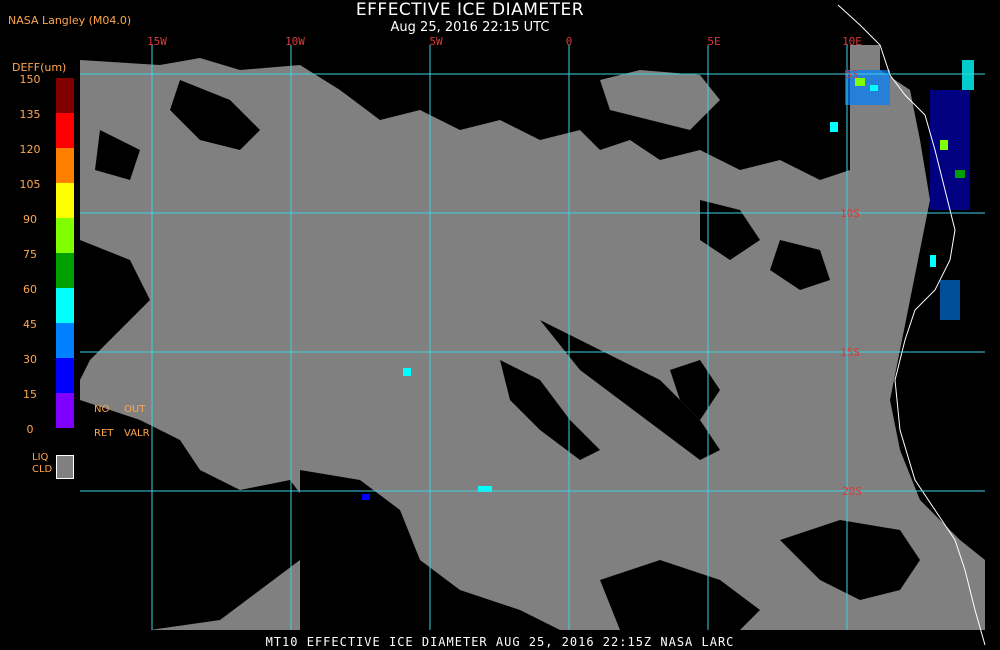  I want to click on lon-label-10e: 10E, so click(852, 41).